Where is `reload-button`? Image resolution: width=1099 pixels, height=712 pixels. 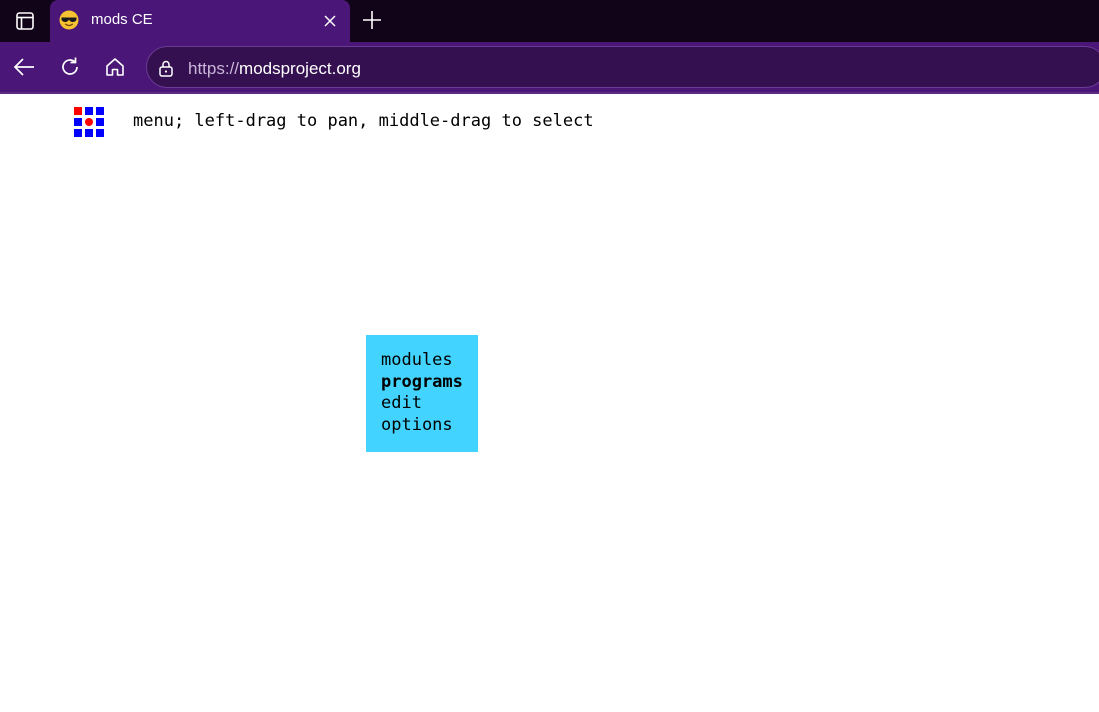 reload-button is located at coordinates (70, 67).